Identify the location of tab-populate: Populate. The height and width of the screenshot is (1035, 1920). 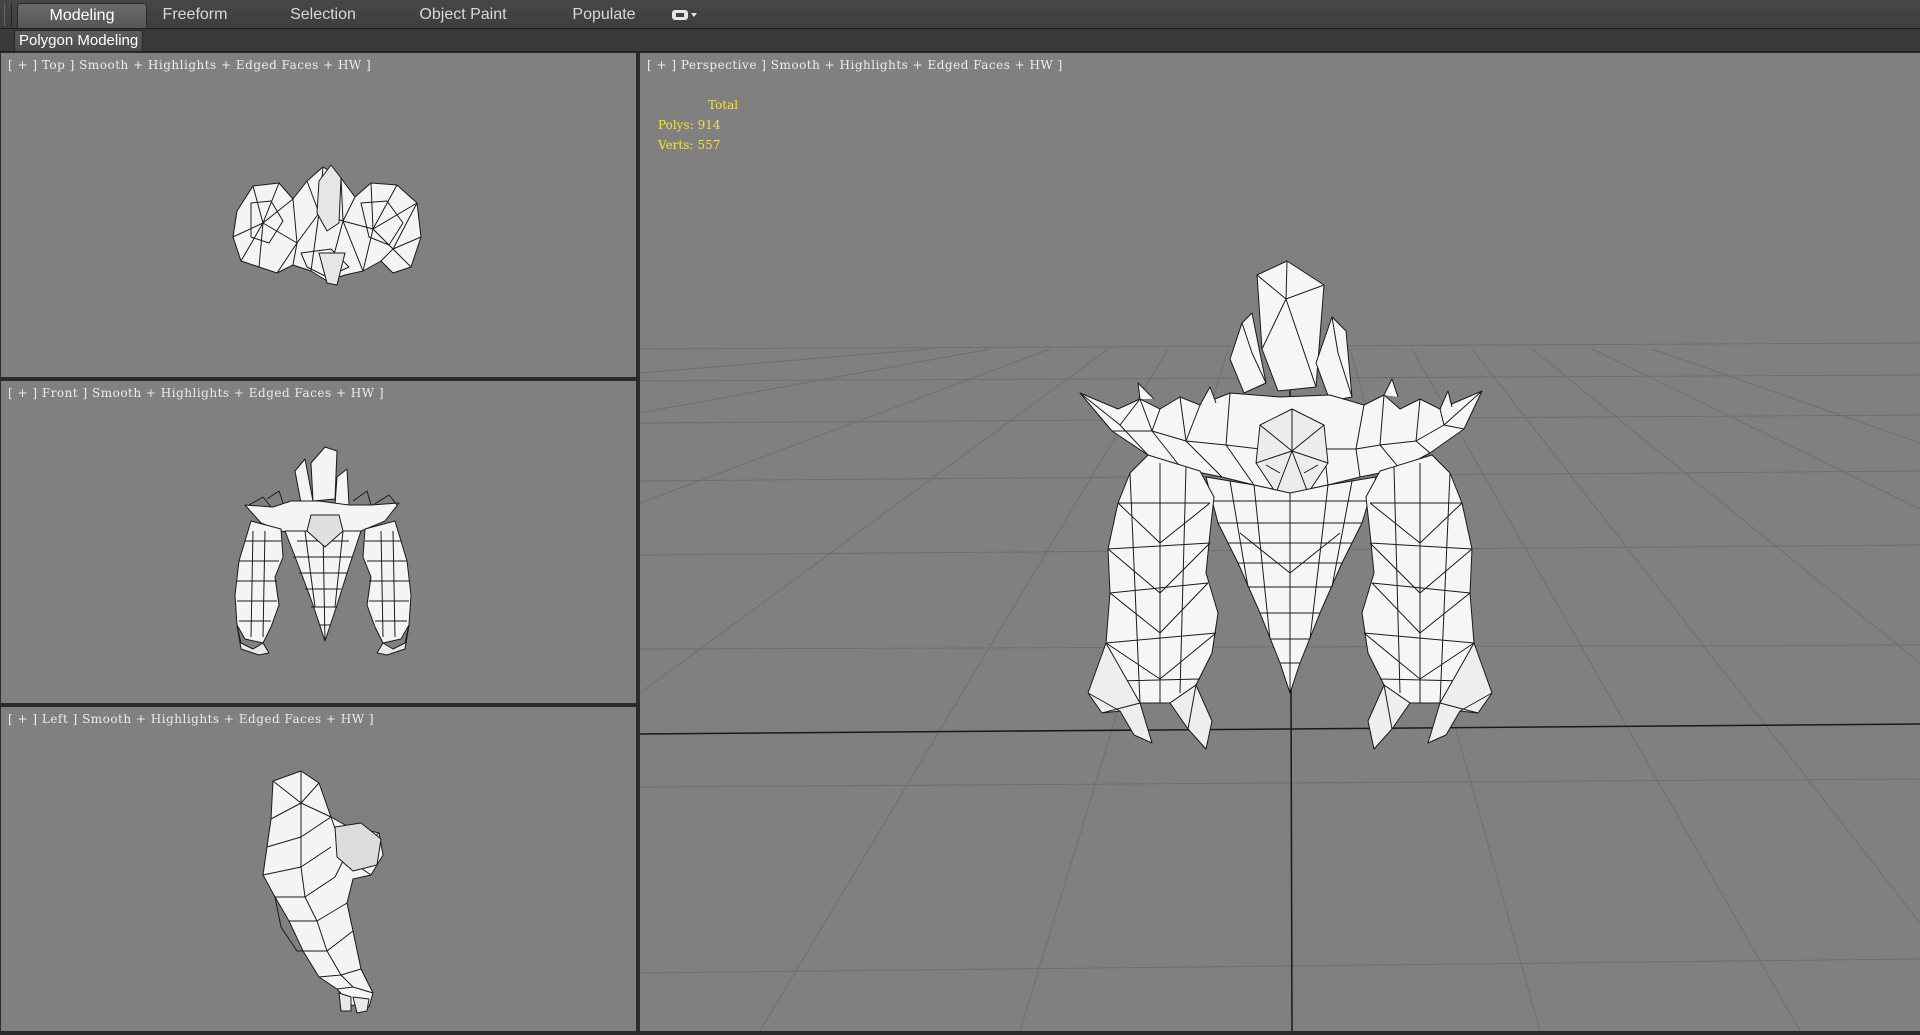
(604, 15).